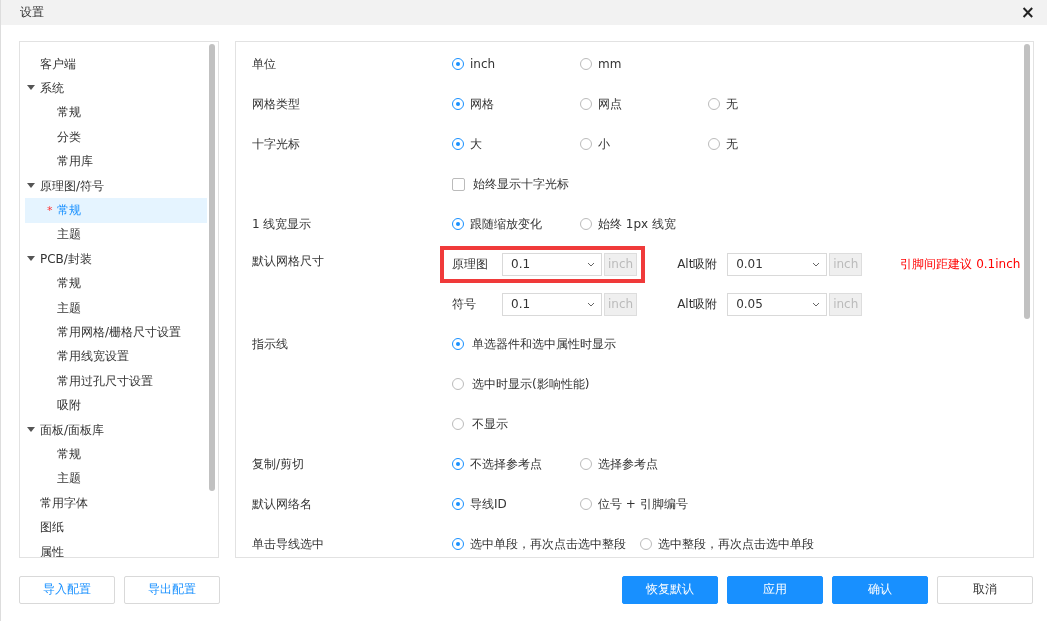 The image size is (1047, 621). I want to click on tree-item: 常用库, so click(116, 161).